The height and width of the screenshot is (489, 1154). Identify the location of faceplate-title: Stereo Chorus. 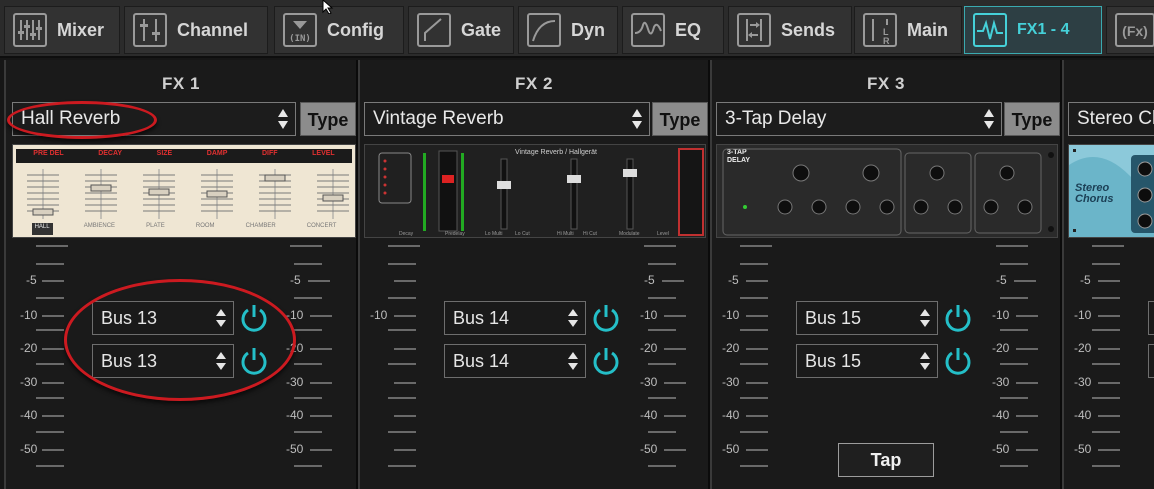
(1094, 193).